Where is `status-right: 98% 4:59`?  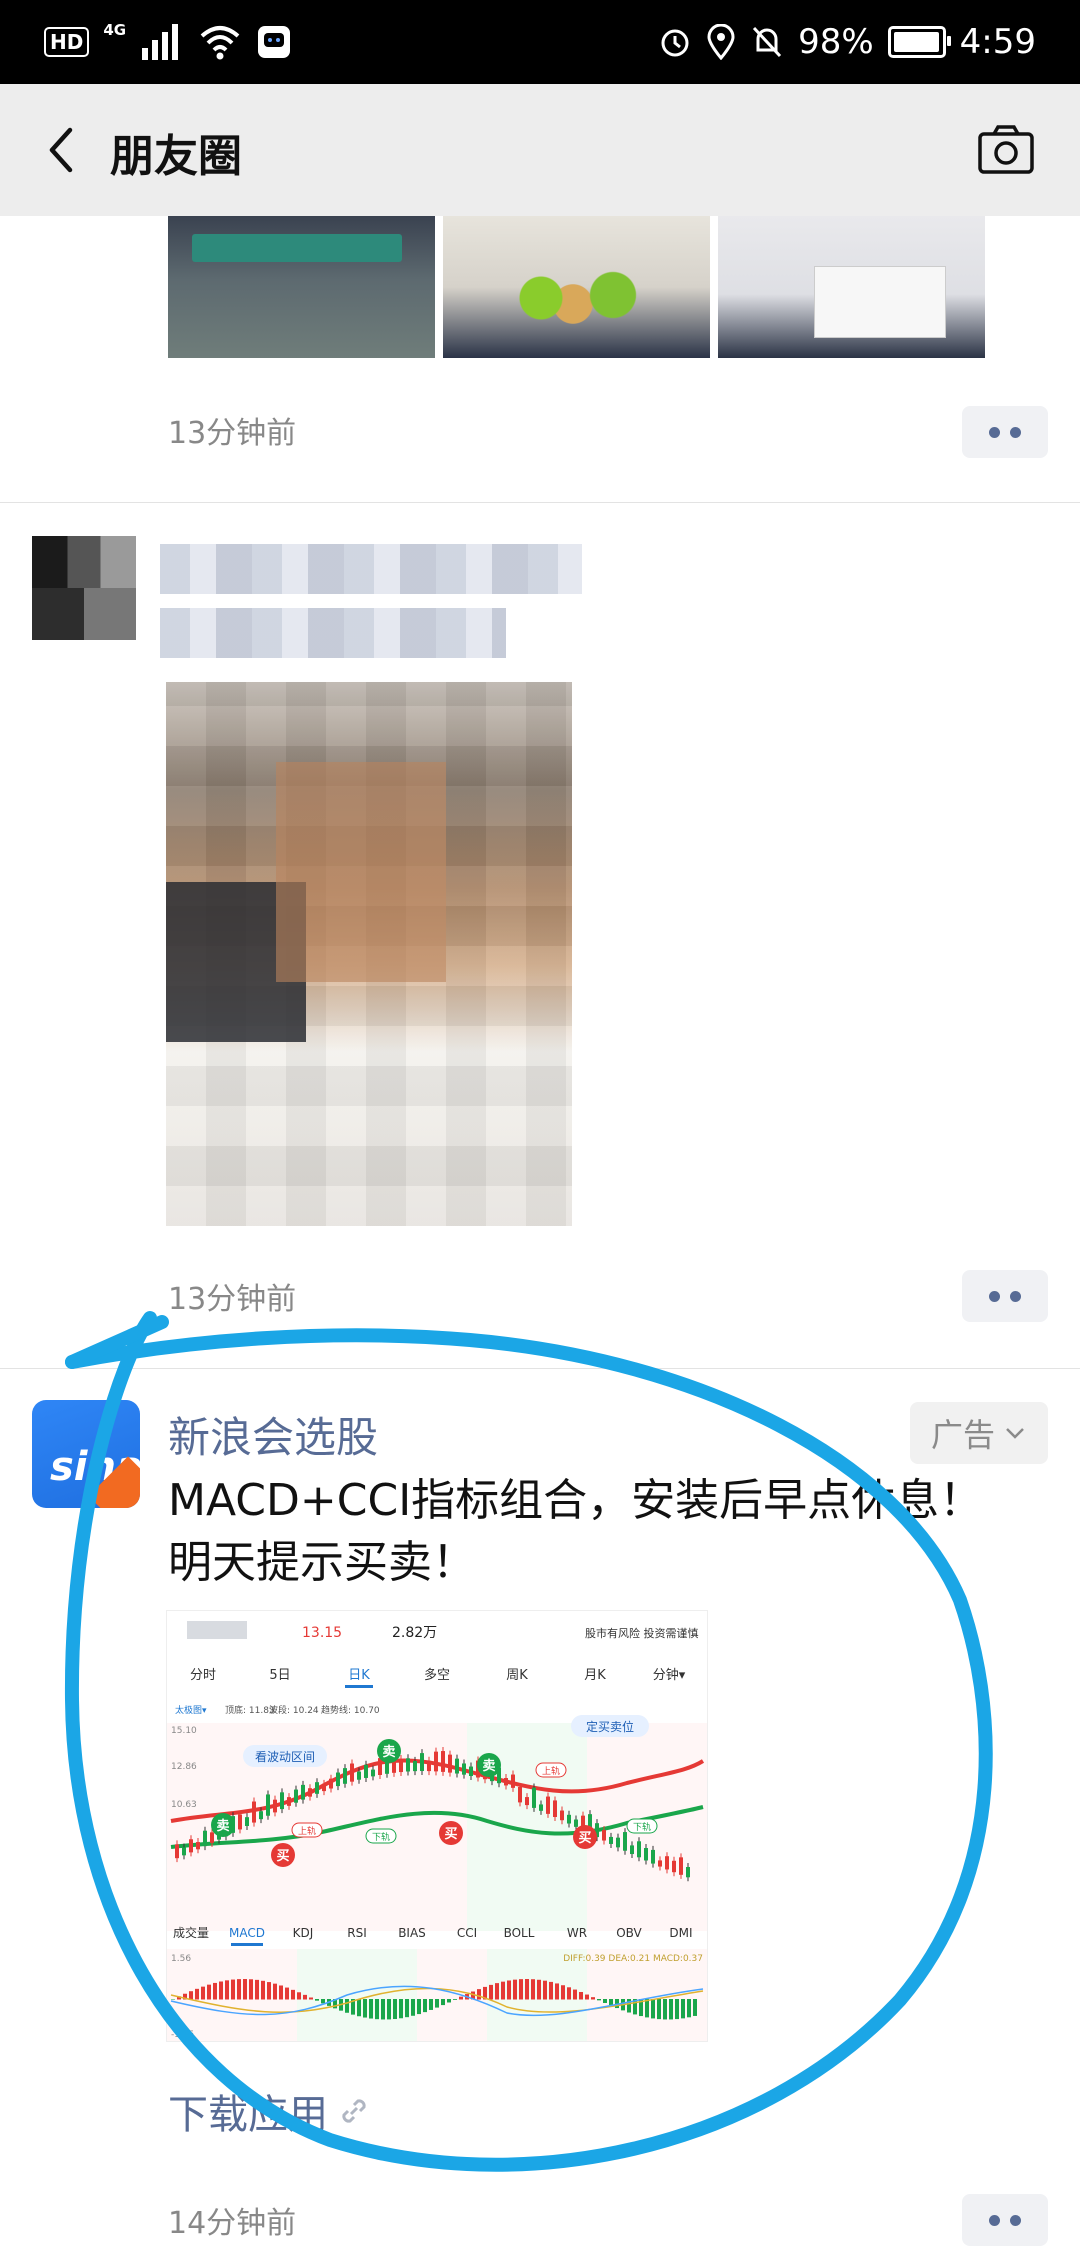
status-right: 98% 4:59 is located at coordinates (847, 42).